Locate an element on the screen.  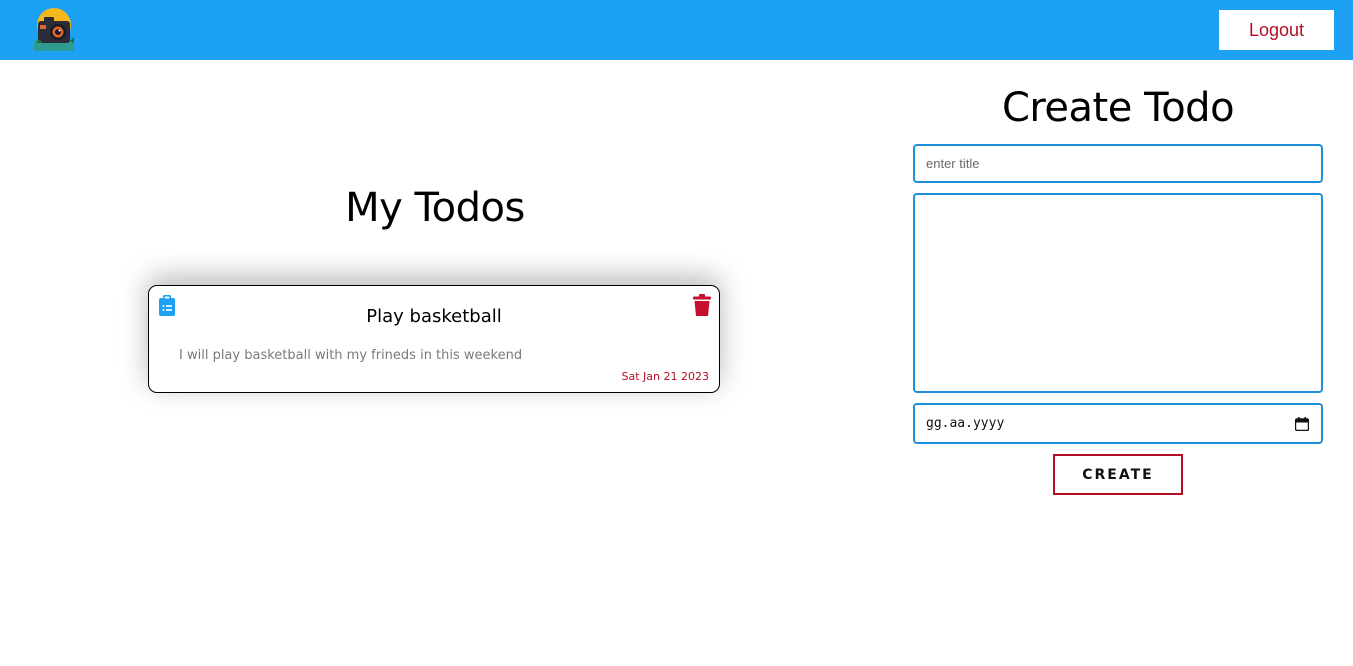
camera-logo-icon is located at coordinates (54, 29).